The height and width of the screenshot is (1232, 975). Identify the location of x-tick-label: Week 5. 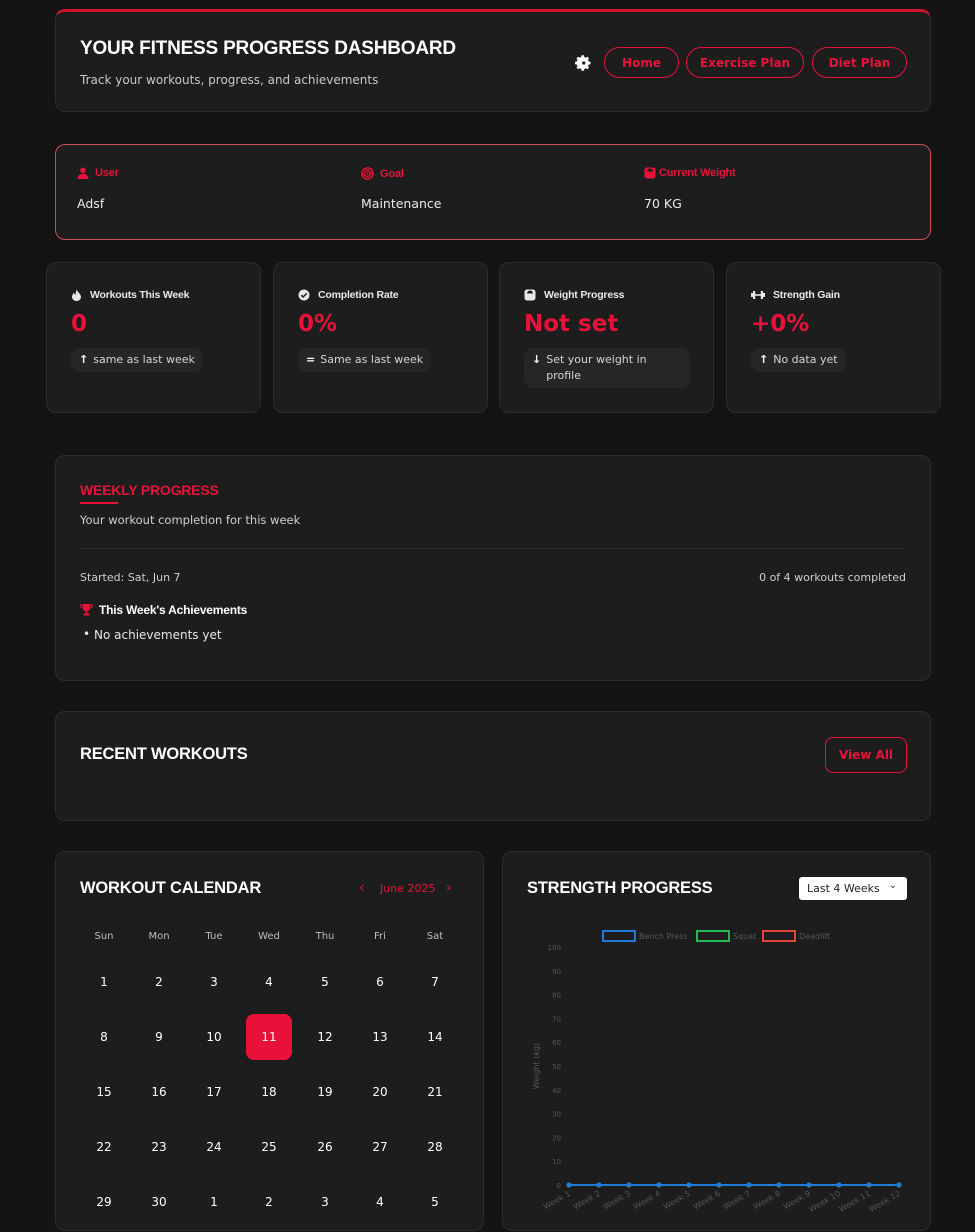
(677, 1200).